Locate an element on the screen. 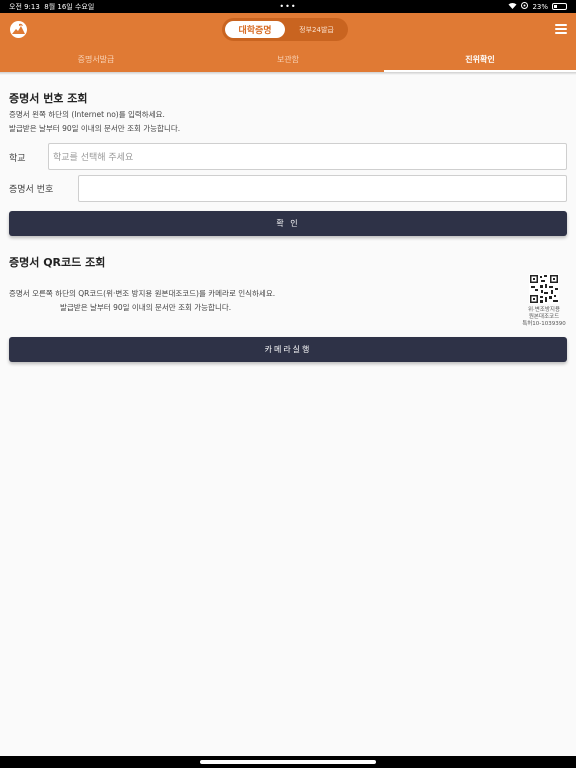 Image resolution: width=576 pixels, height=768 pixels. cert-number-label: 증명서 번호 is located at coordinates (31, 190).